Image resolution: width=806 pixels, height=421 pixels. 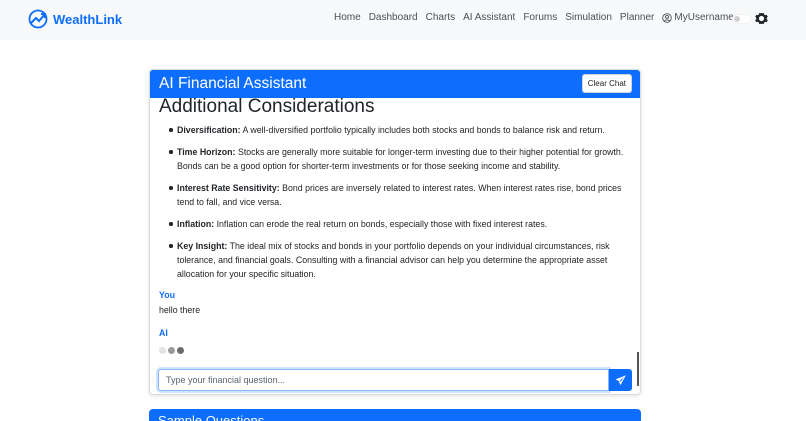 I want to click on section-heading: Additional Considerations, so click(x=267, y=107).